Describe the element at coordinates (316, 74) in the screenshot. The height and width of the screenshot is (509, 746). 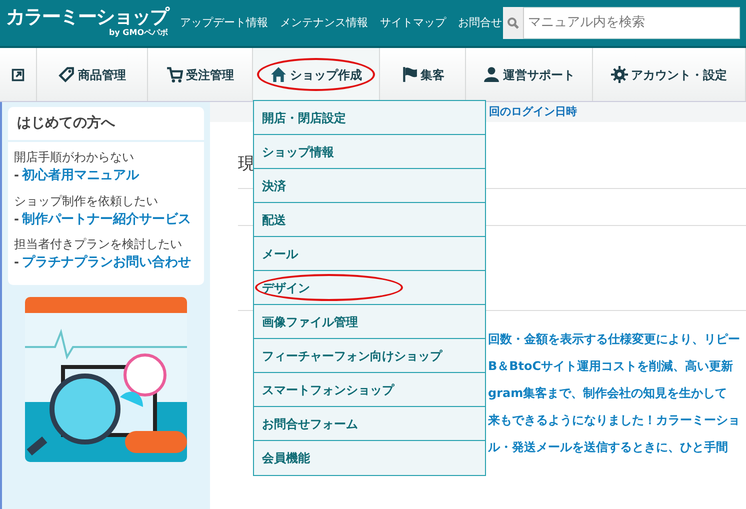
I see `nav-tab: ショップ作成` at that location.